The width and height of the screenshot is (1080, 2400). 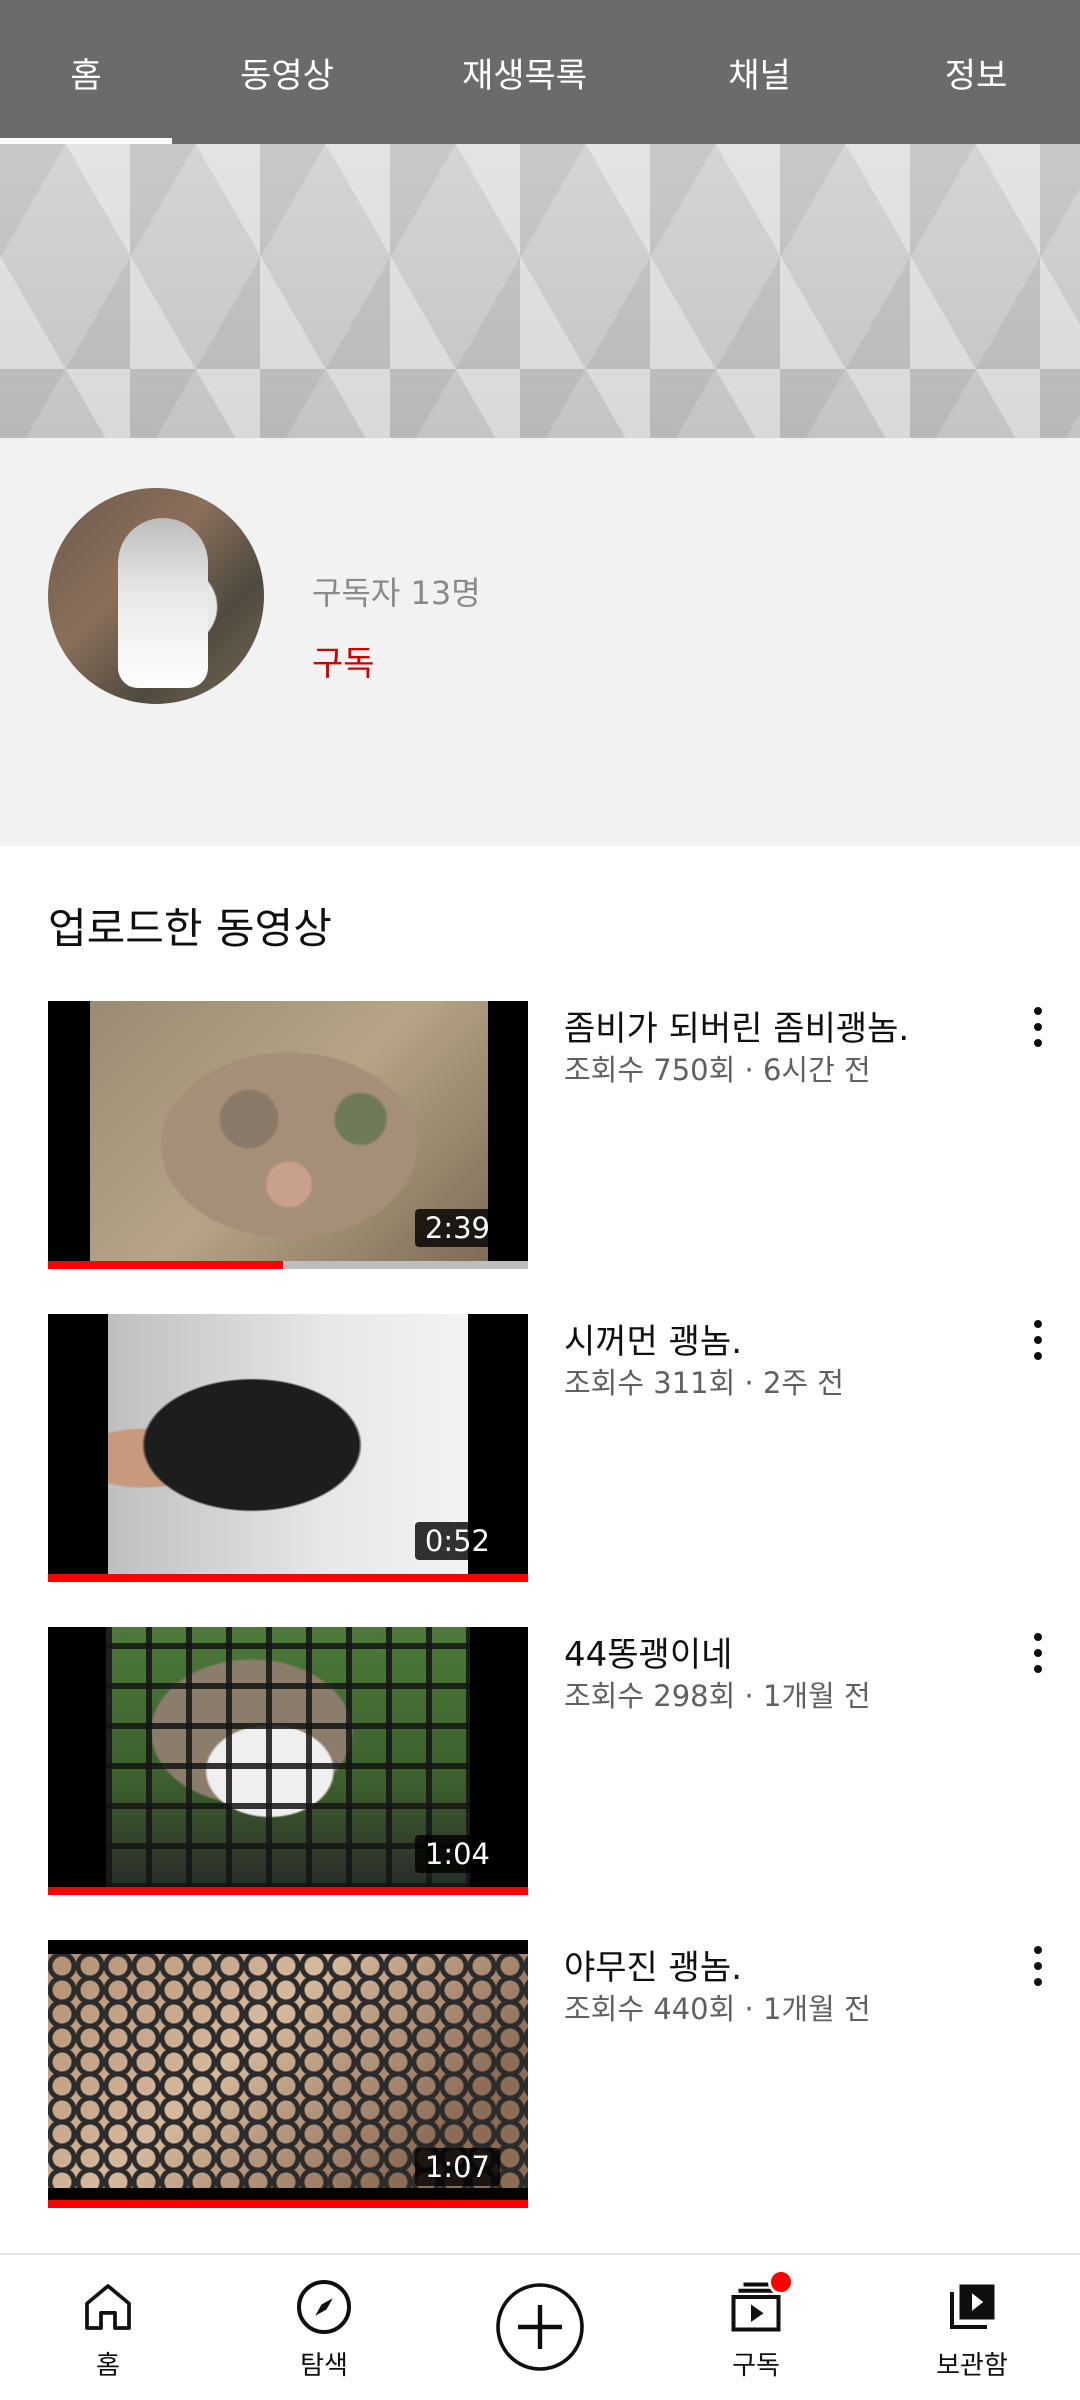 I want to click on video-list-item: 0:52 시꺼먼 괭놈. 조회수 311회 · 2주 전, so click(x=540, y=1449).